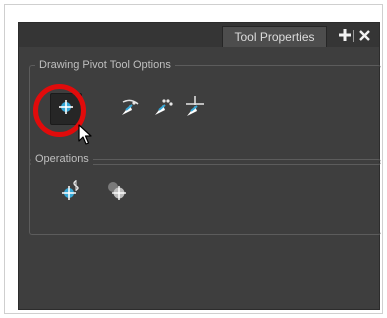 The width and height of the screenshot is (387, 318). I want to click on tab-controls-divider, so click(353, 36).